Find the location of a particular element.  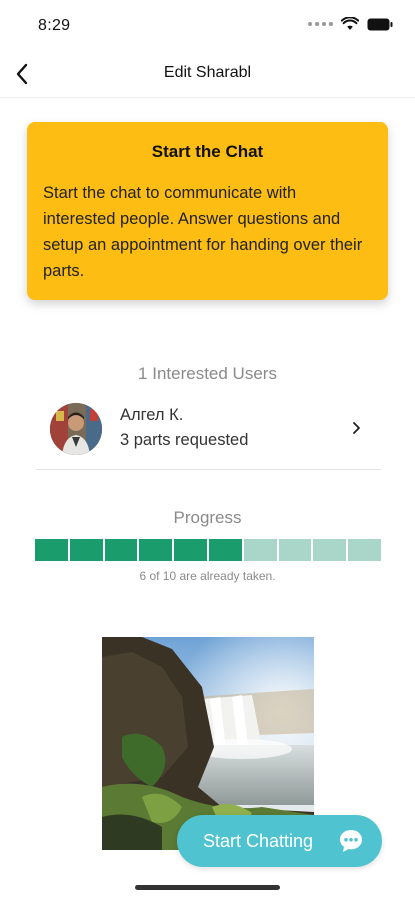

start-chatting-button: Start Chatting is located at coordinates (279, 841).